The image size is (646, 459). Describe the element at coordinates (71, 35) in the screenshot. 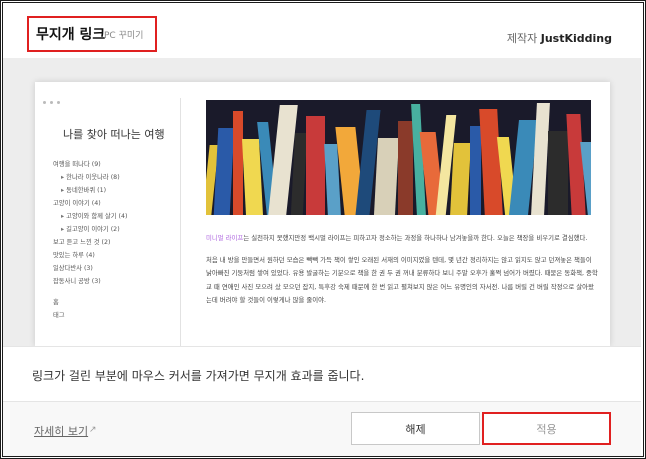

I see `plugin-title: 무지개 링크` at that location.